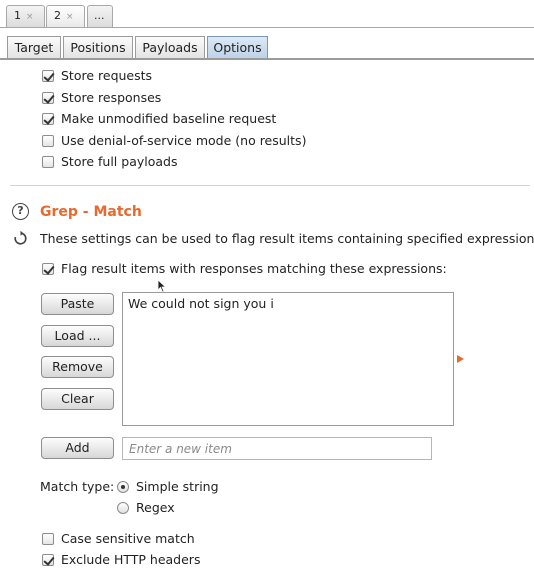  I want to click on tab-payloads: Payloads, so click(170, 47).